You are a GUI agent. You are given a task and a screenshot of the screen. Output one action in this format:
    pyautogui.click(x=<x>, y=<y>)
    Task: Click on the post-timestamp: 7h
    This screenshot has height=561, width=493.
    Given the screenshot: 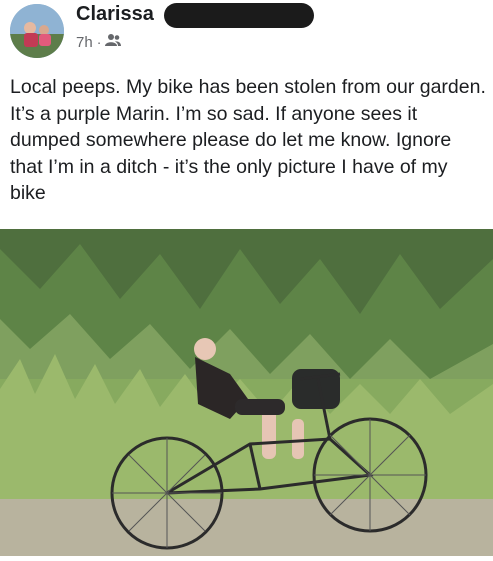 What is the action you would take?
    pyautogui.click(x=84, y=42)
    